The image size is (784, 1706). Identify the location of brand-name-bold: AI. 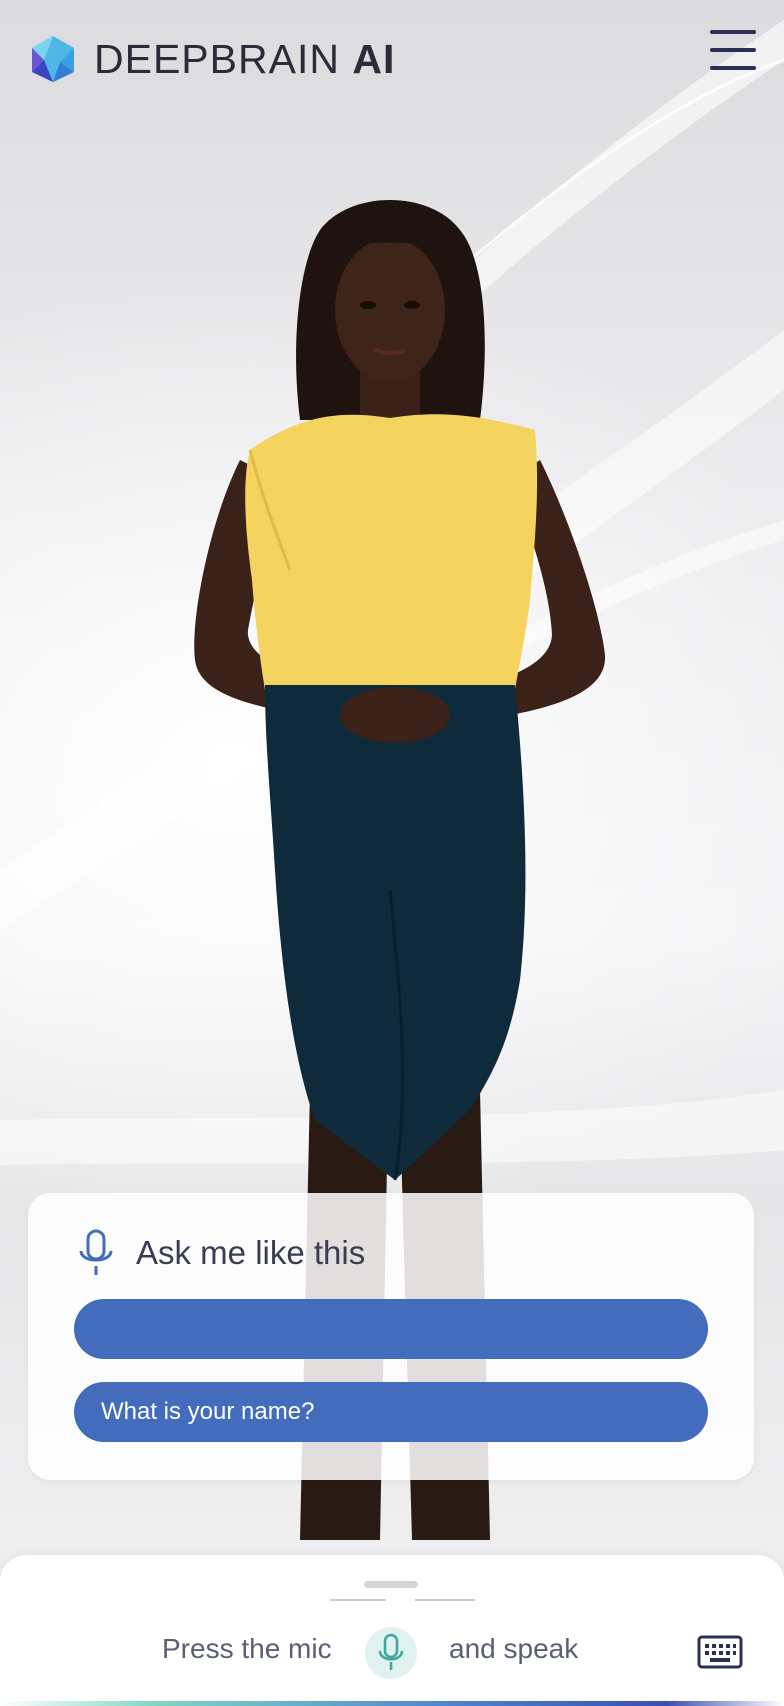
(374, 58).